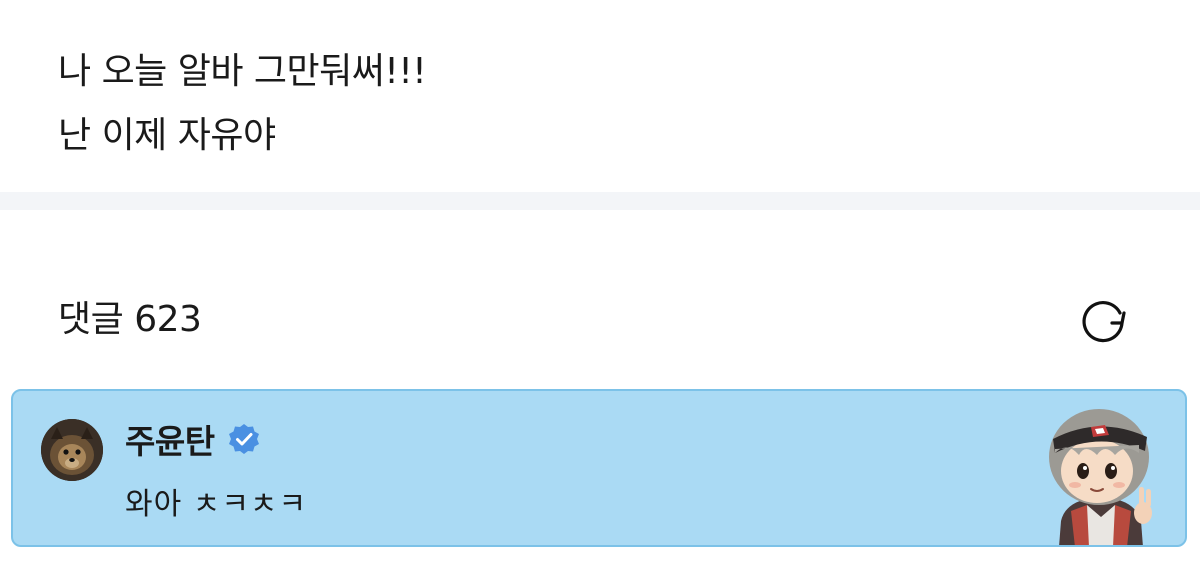 The width and height of the screenshot is (1200, 574). I want to click on author-name: 주윤탄, so click(170, 439).